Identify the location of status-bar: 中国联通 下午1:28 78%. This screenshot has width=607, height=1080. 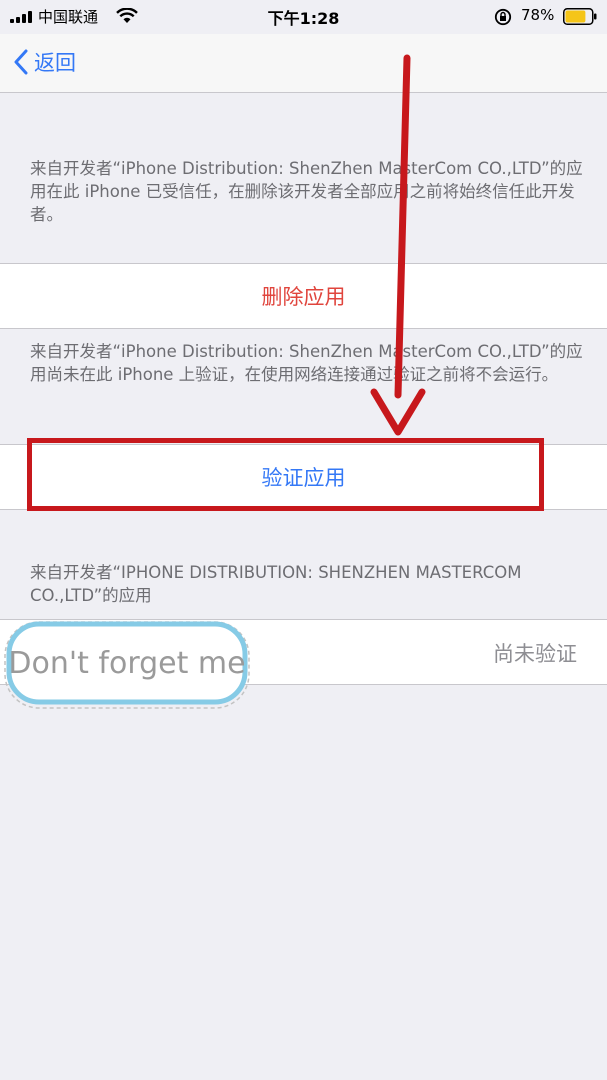
(303, 17).